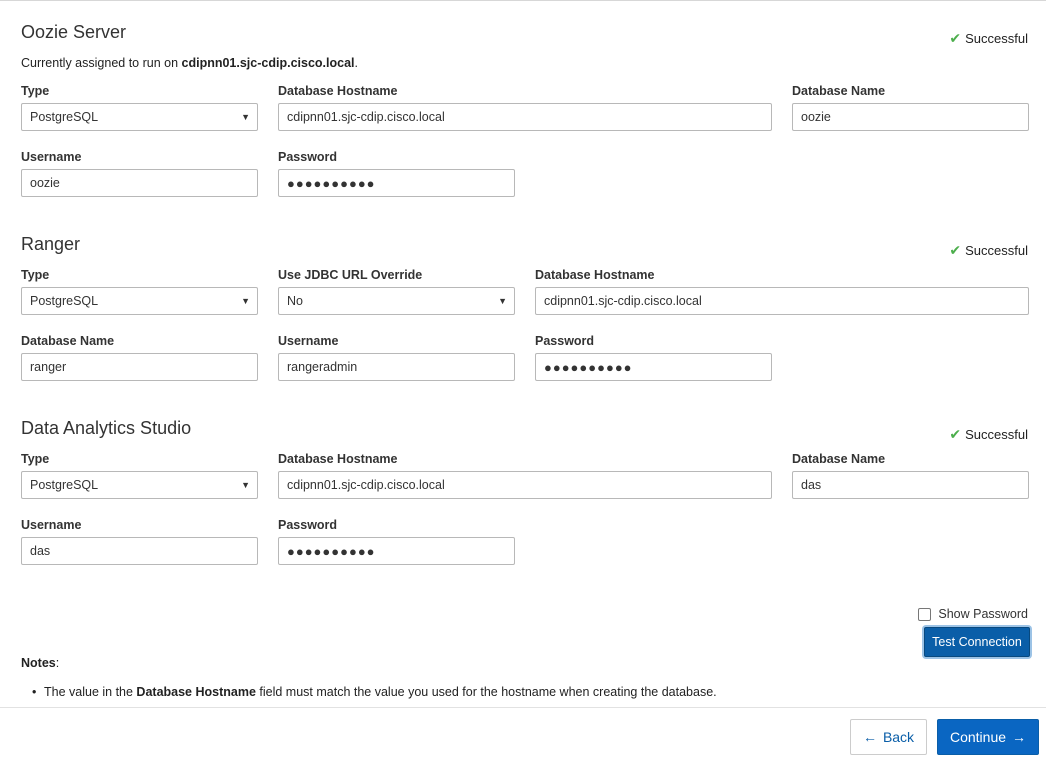  What do you see at coordinates (996, 38) in the screenshot?
I see `oozie-status-text: Successful` at bounding box center [996, 38].